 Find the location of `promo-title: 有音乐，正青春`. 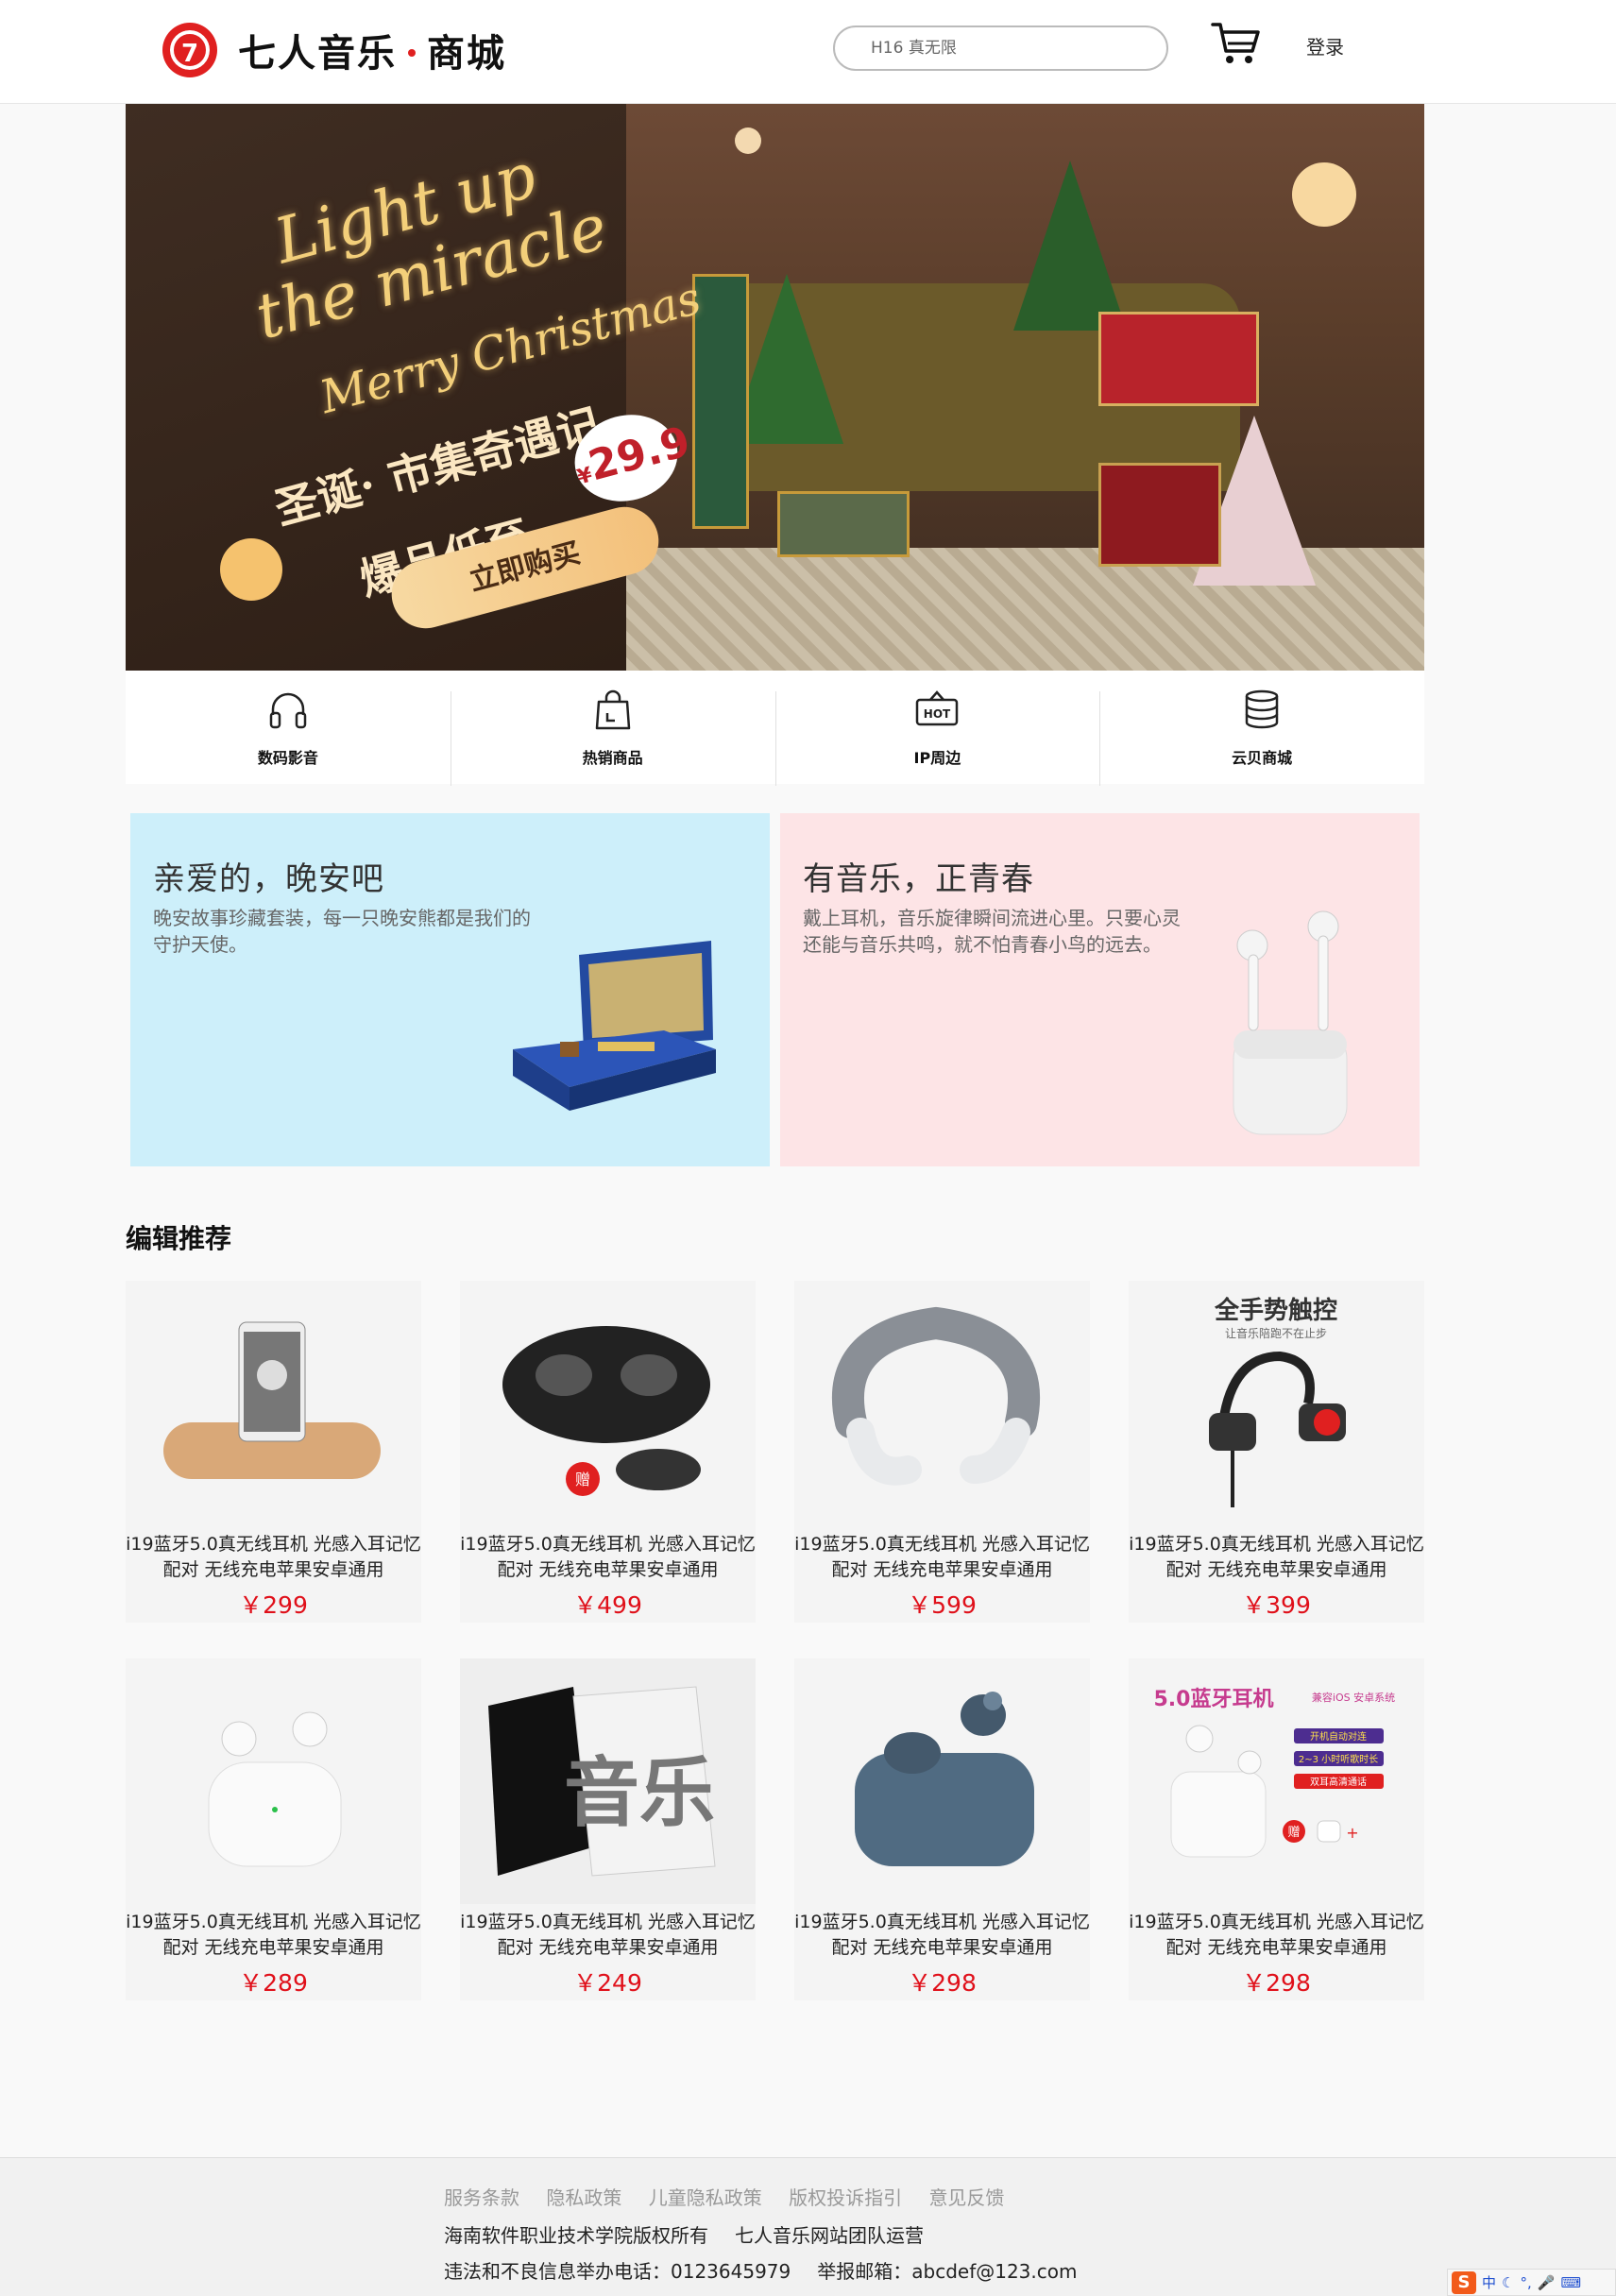

promo-title: 有音乐，正青春 is located at coordinates (919, 879).